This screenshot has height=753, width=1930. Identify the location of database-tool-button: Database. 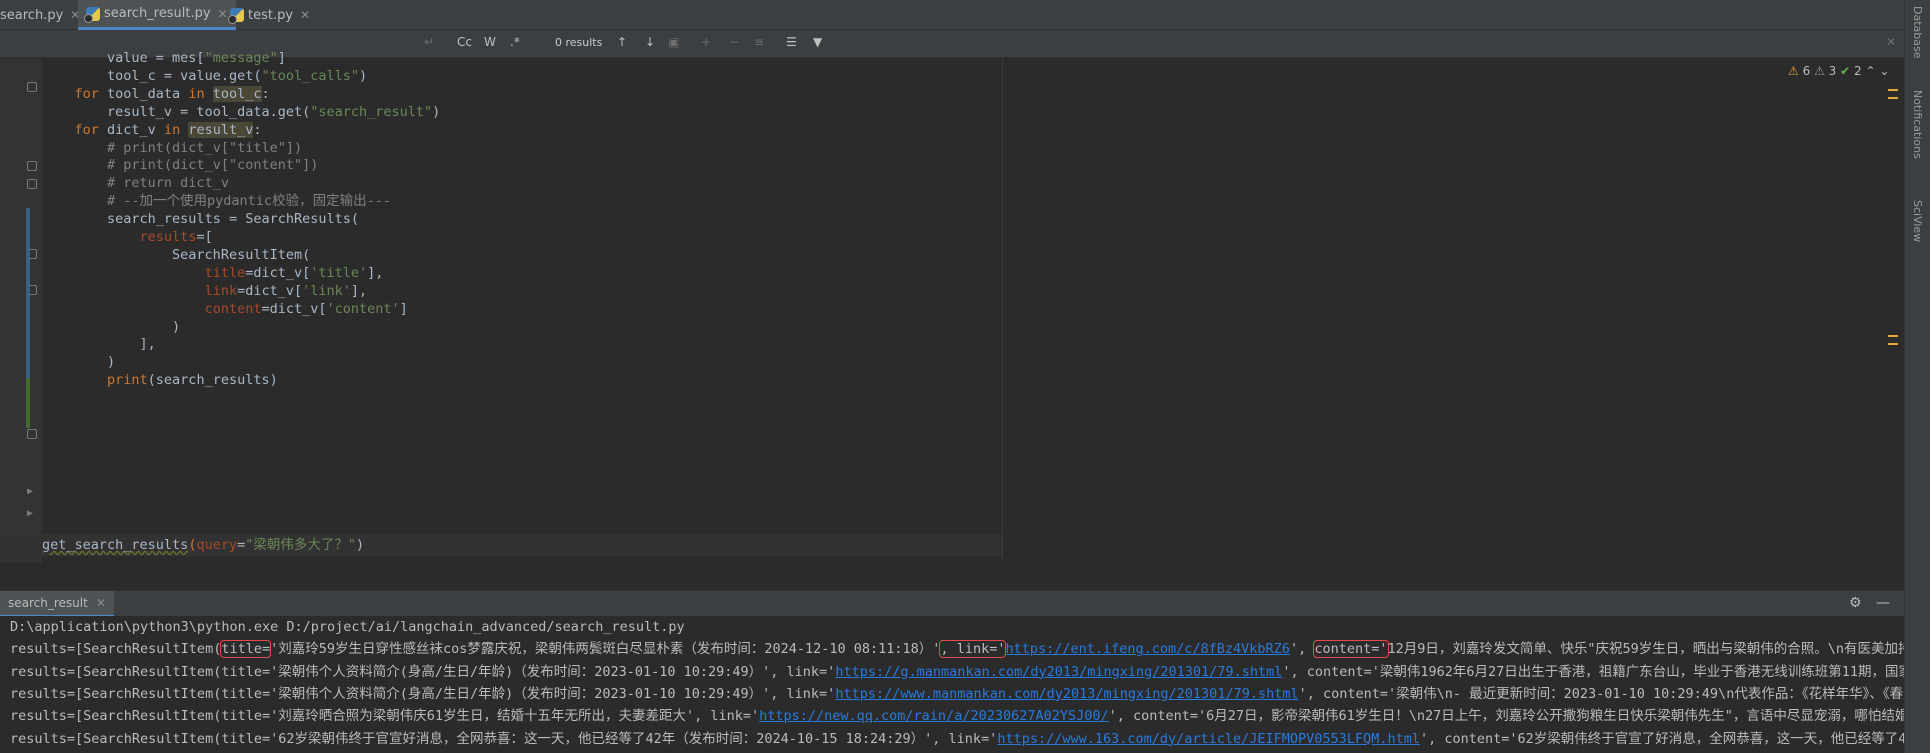
(1917, 32).